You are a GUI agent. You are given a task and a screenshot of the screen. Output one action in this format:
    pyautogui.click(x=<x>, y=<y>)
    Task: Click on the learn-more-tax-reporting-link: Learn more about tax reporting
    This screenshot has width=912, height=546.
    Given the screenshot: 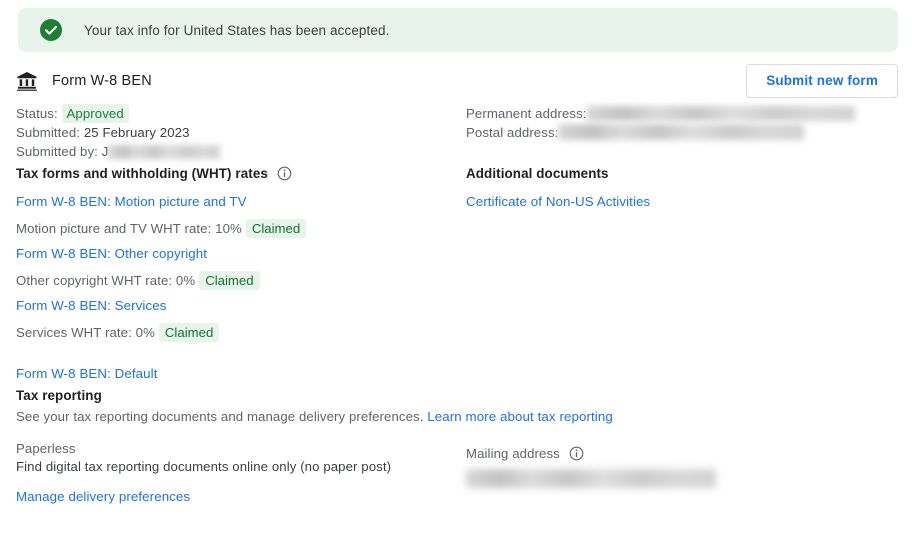 What is the action you would take?
    pyautogui.click(x=520, y=416)
    